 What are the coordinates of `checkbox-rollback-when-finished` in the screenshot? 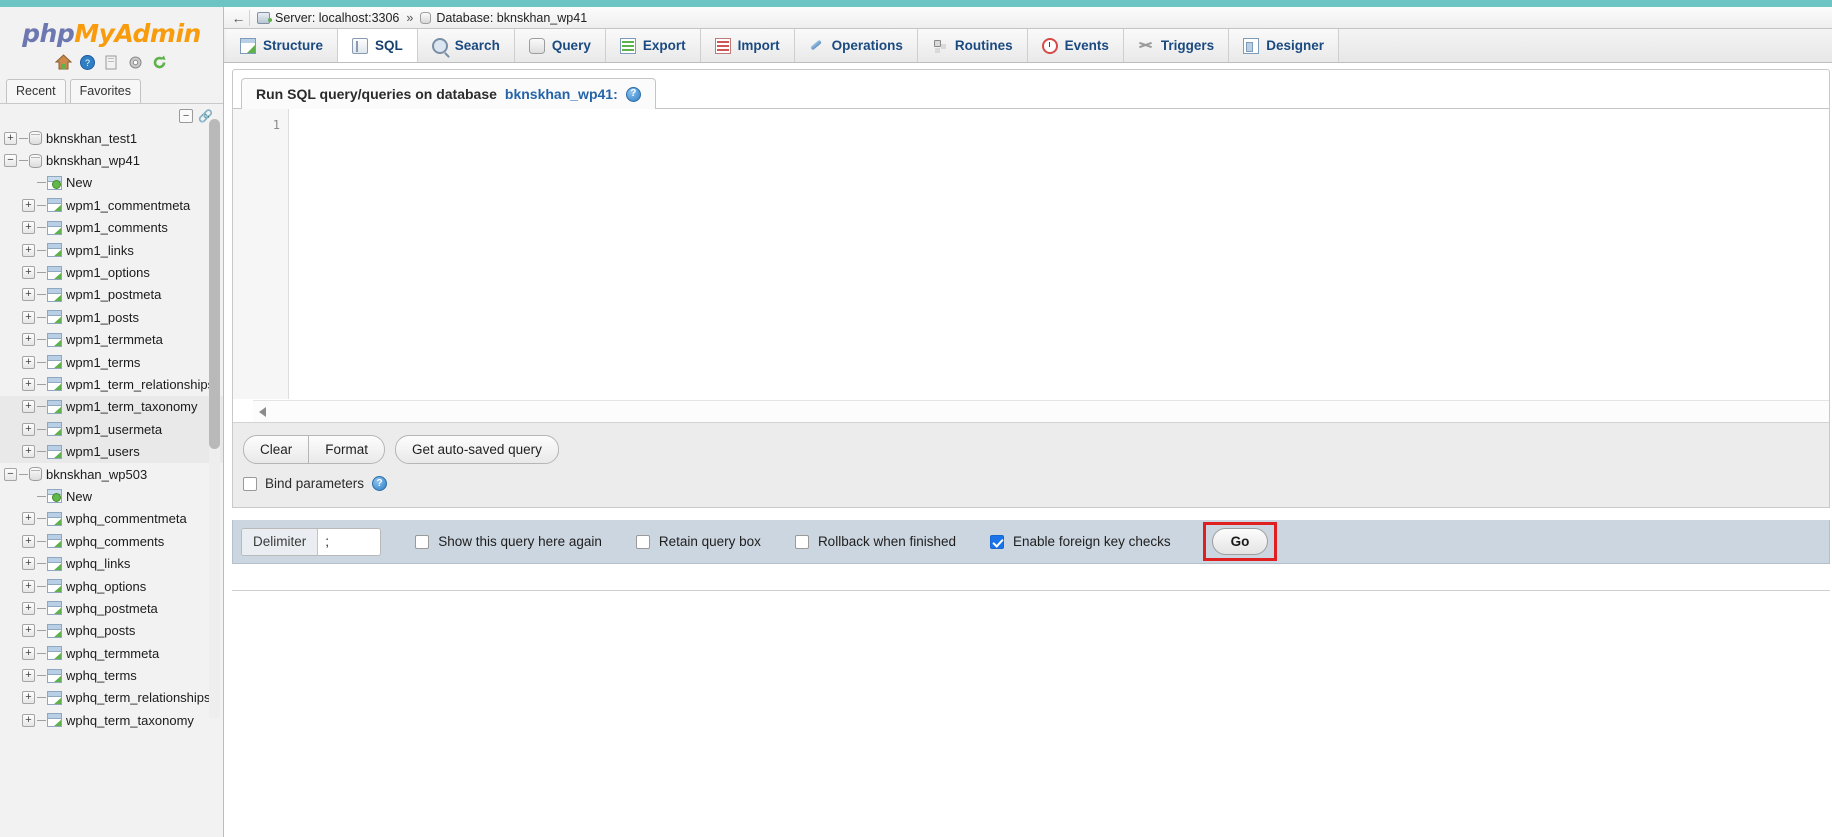 It's located at (801, 541).